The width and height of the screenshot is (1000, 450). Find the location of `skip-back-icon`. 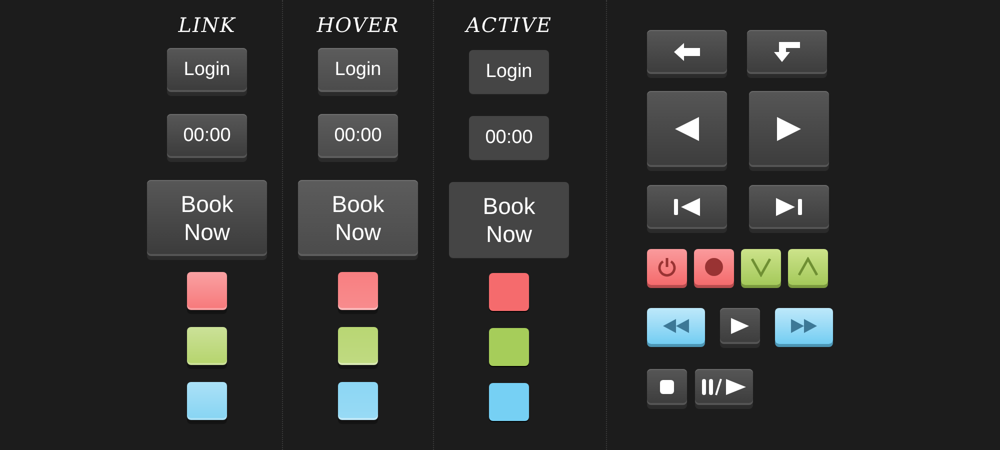

skip-back-icon is located at coordinates (687, 207).